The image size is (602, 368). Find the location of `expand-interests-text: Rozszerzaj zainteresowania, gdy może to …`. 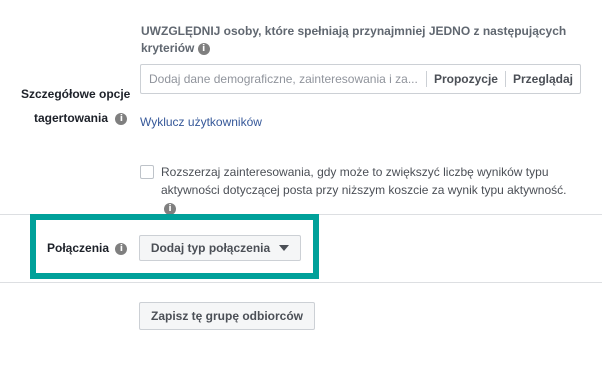

expand-interests-text: Rozszerzaj zainteresowania, gdy może to … is located at coordinates (364, 181).